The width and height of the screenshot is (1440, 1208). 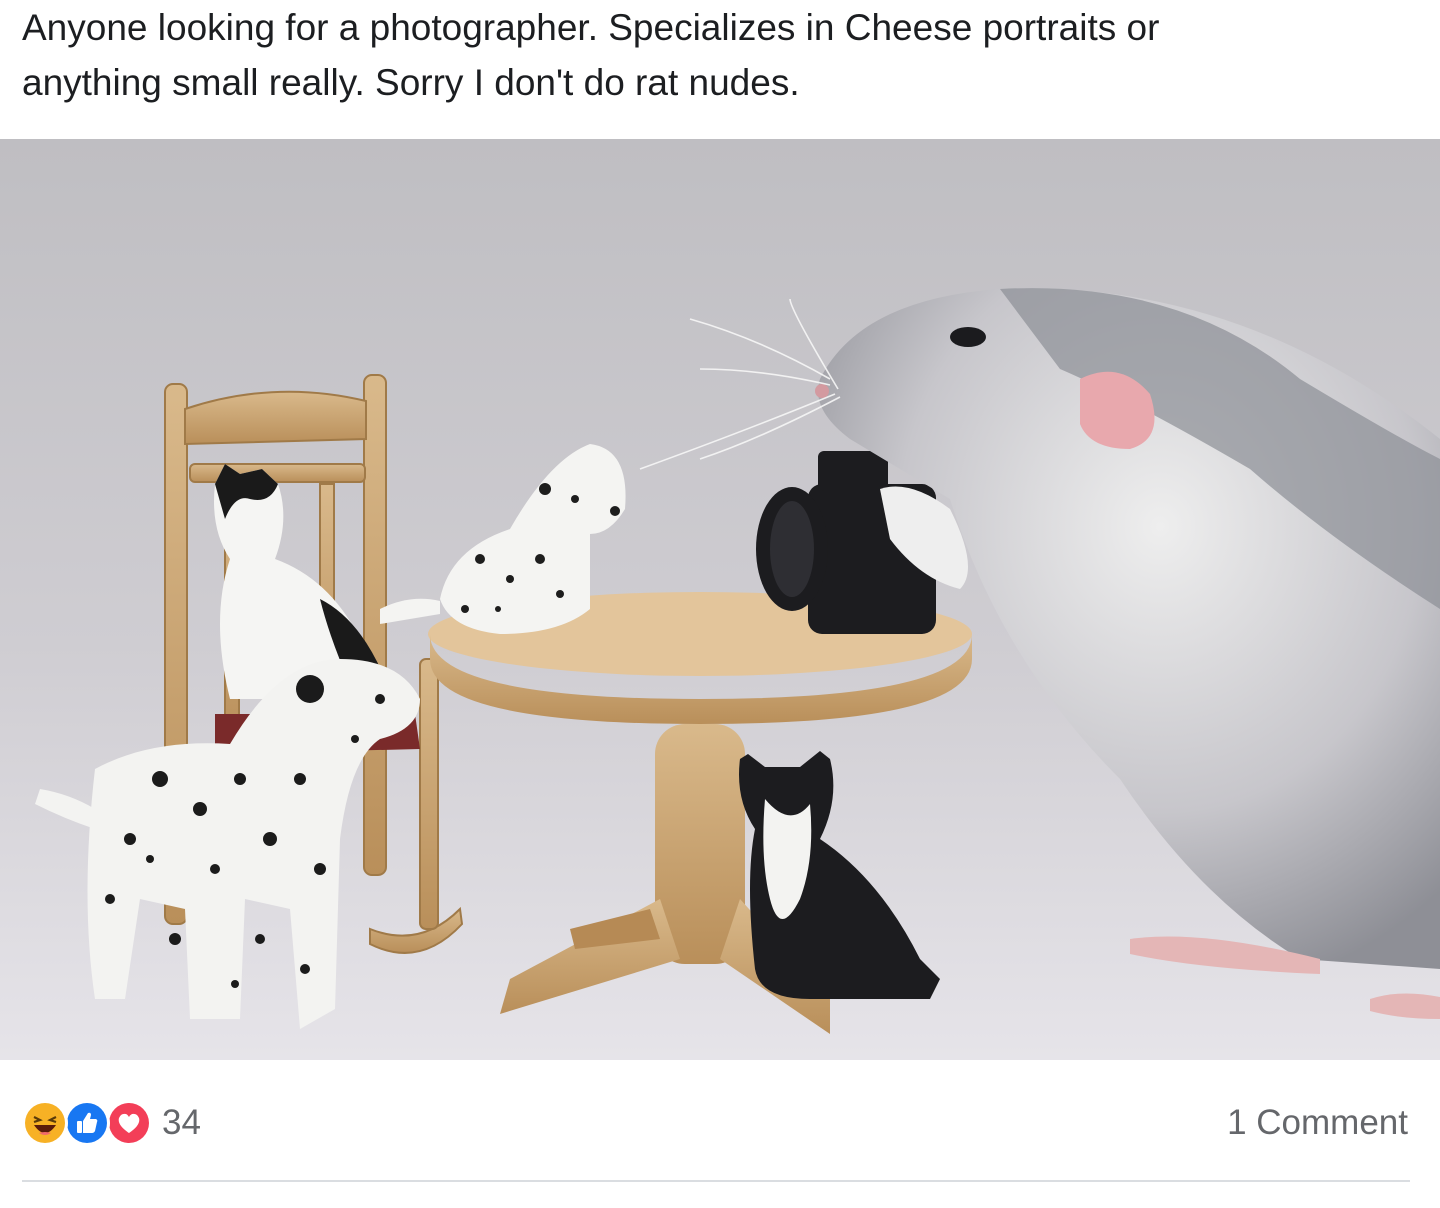 What do you see at coordinates (45, 1123) in the screenshot?
I see `haha-icon` at bounding box center [45, 1123].